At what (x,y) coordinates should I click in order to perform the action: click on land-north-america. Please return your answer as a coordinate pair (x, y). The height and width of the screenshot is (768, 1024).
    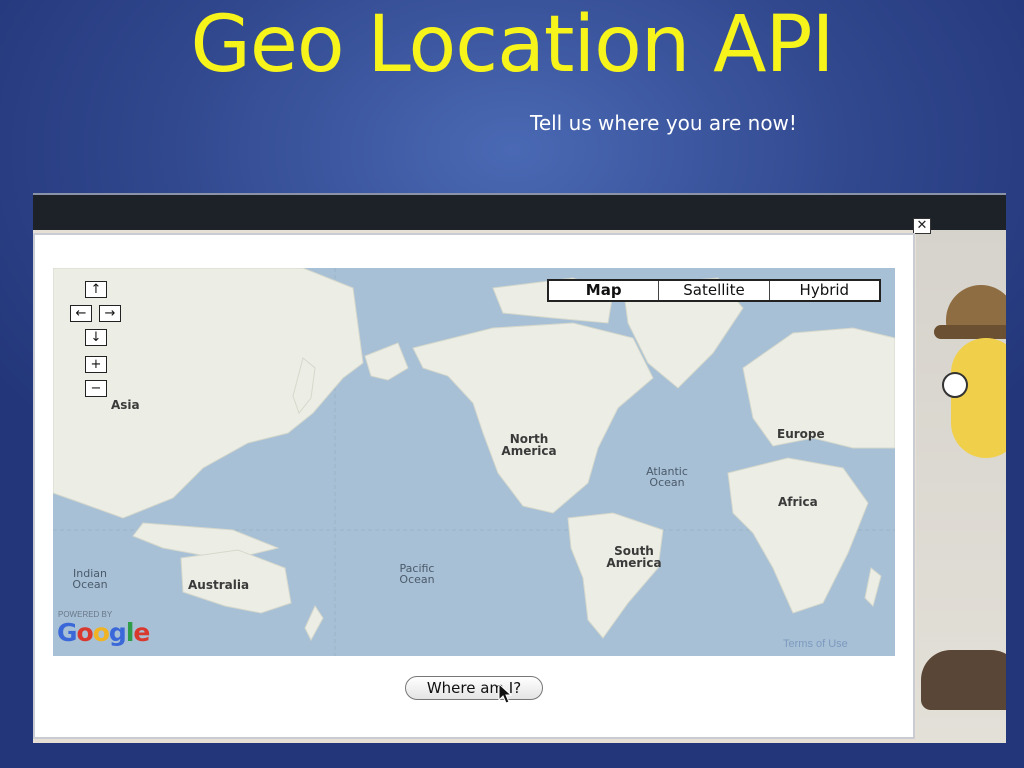
    Looking at the image, I should click on (533, 418).